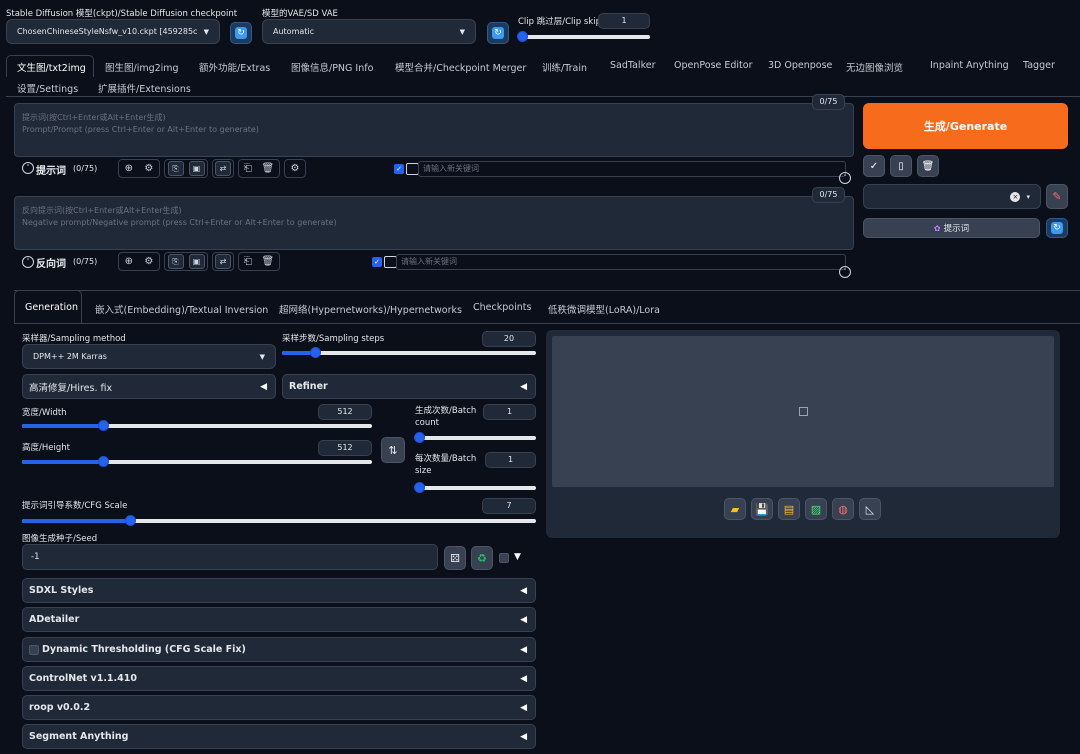 This screenshot has height=754, width=1080. Describe the element at coordinates (279, 520) in the screenshot. I see `cfg-slider` at that location.